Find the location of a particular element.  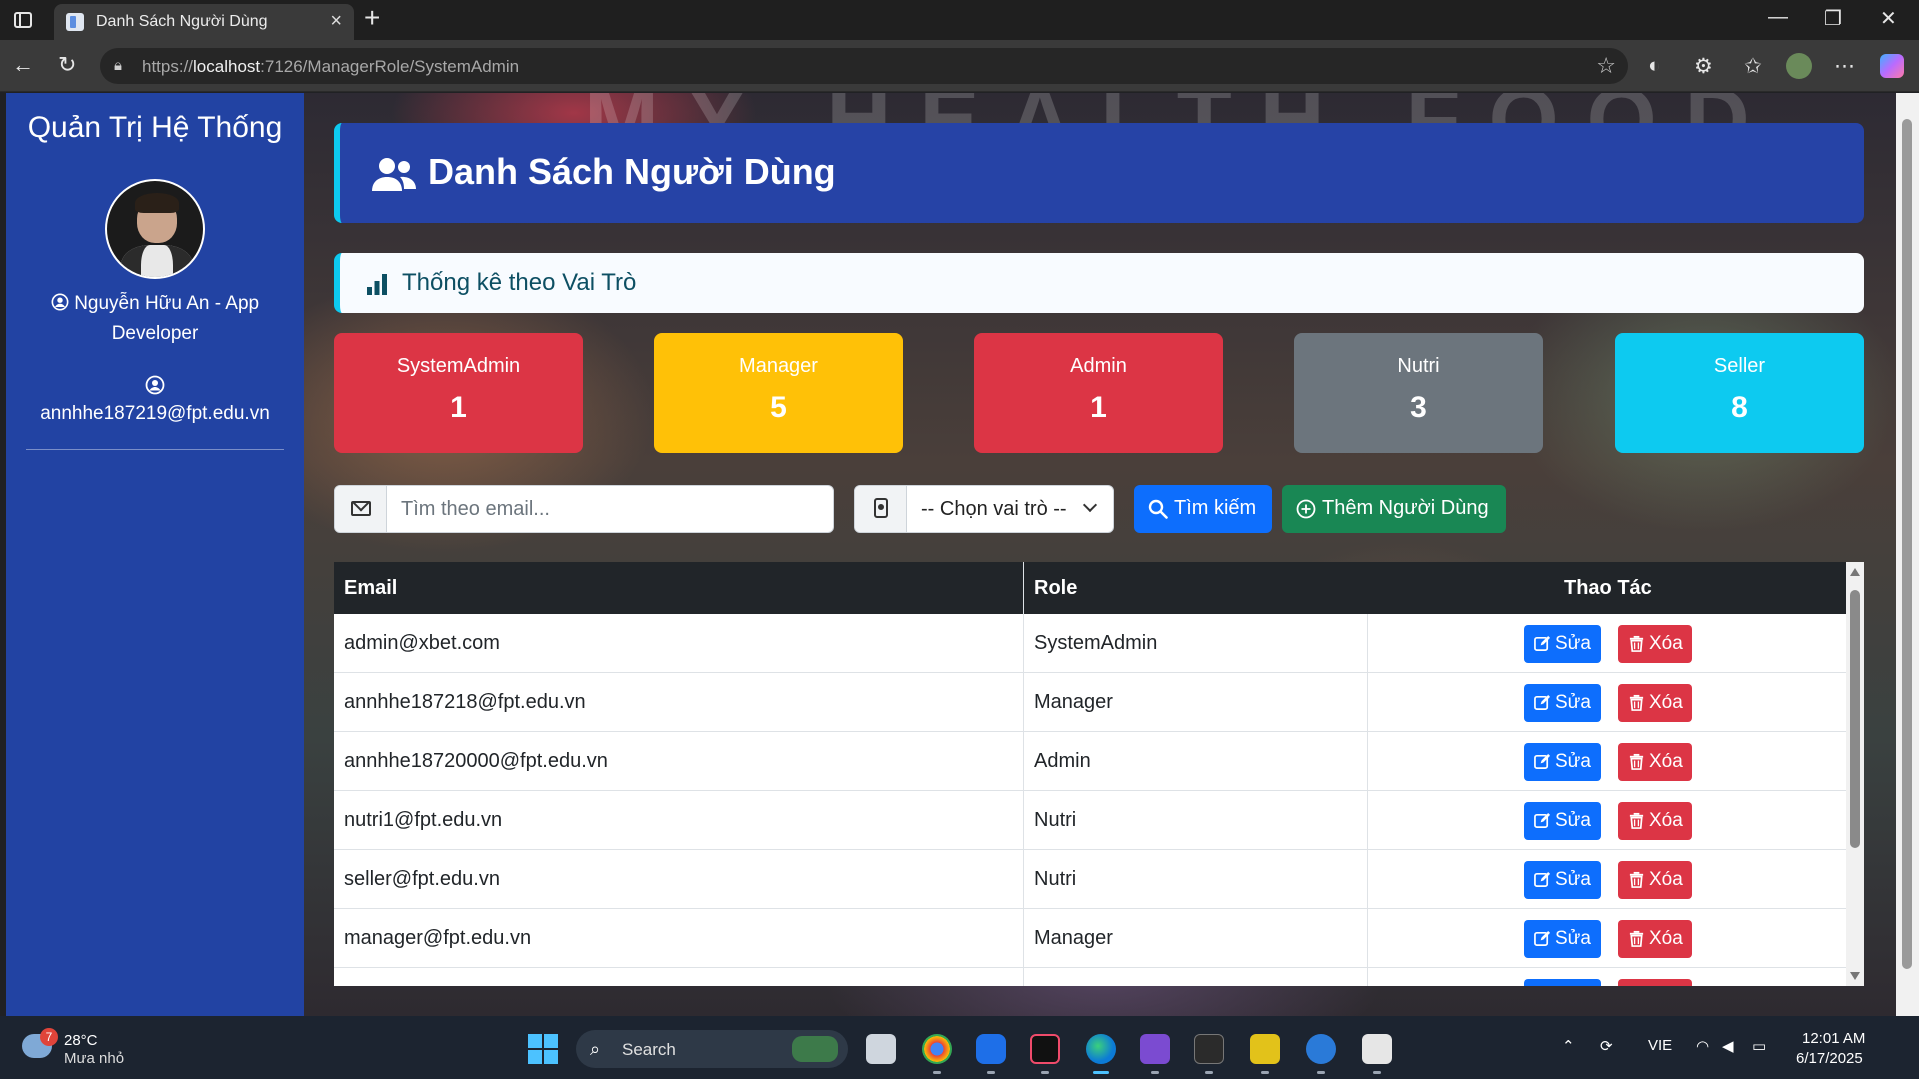

email-search-input is located at coordinates (611, 509).